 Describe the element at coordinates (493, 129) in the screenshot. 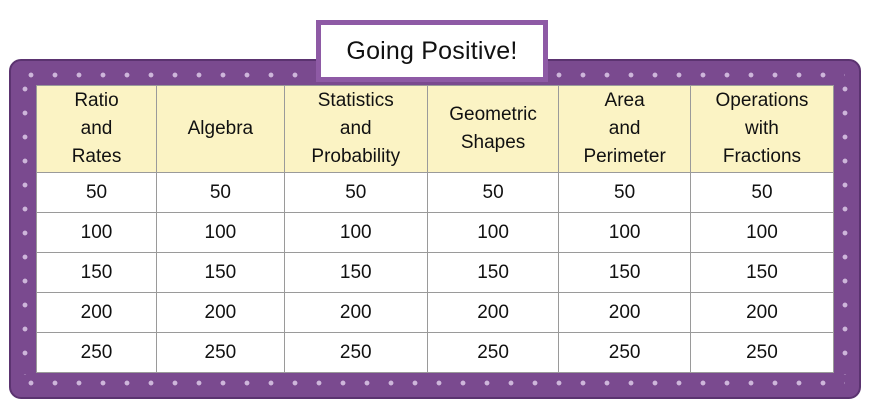

I see `category-header-geometric-shapes: Geometric Shapes` at that location.